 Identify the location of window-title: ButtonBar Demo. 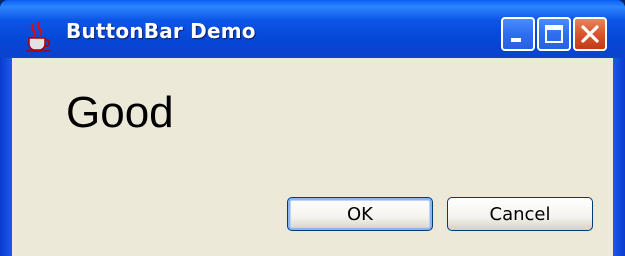
(161, 31).